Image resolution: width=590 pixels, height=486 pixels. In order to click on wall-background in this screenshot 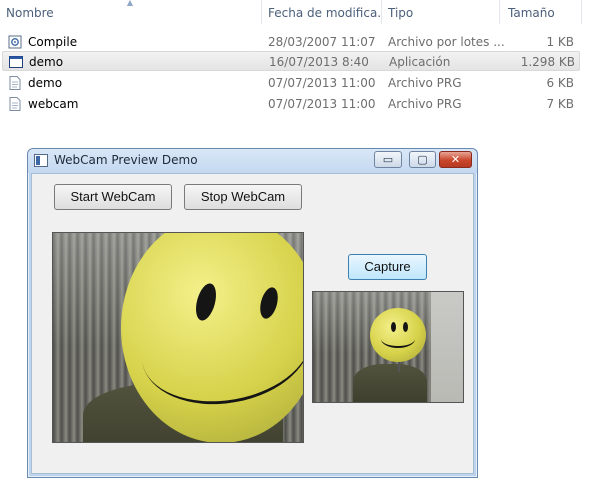, I will do `click(447, 347)`.